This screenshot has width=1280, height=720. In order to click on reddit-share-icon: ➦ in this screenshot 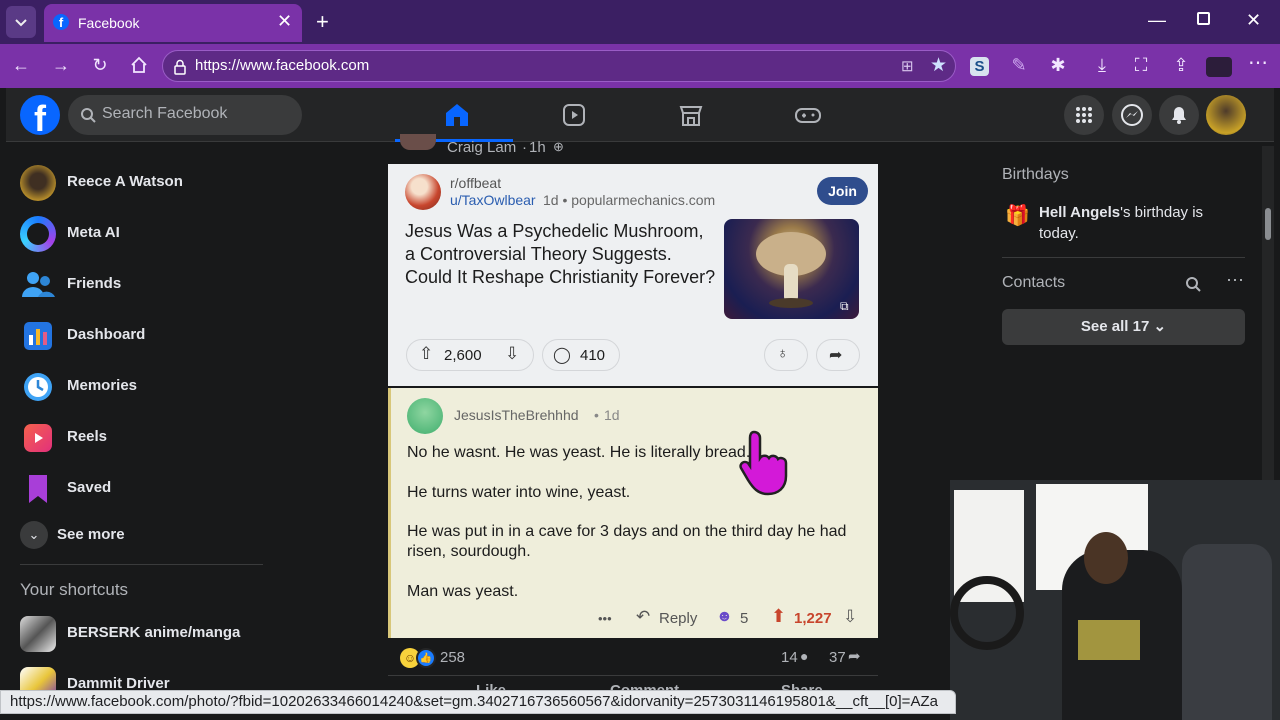, I will do `click(836, 355)`.